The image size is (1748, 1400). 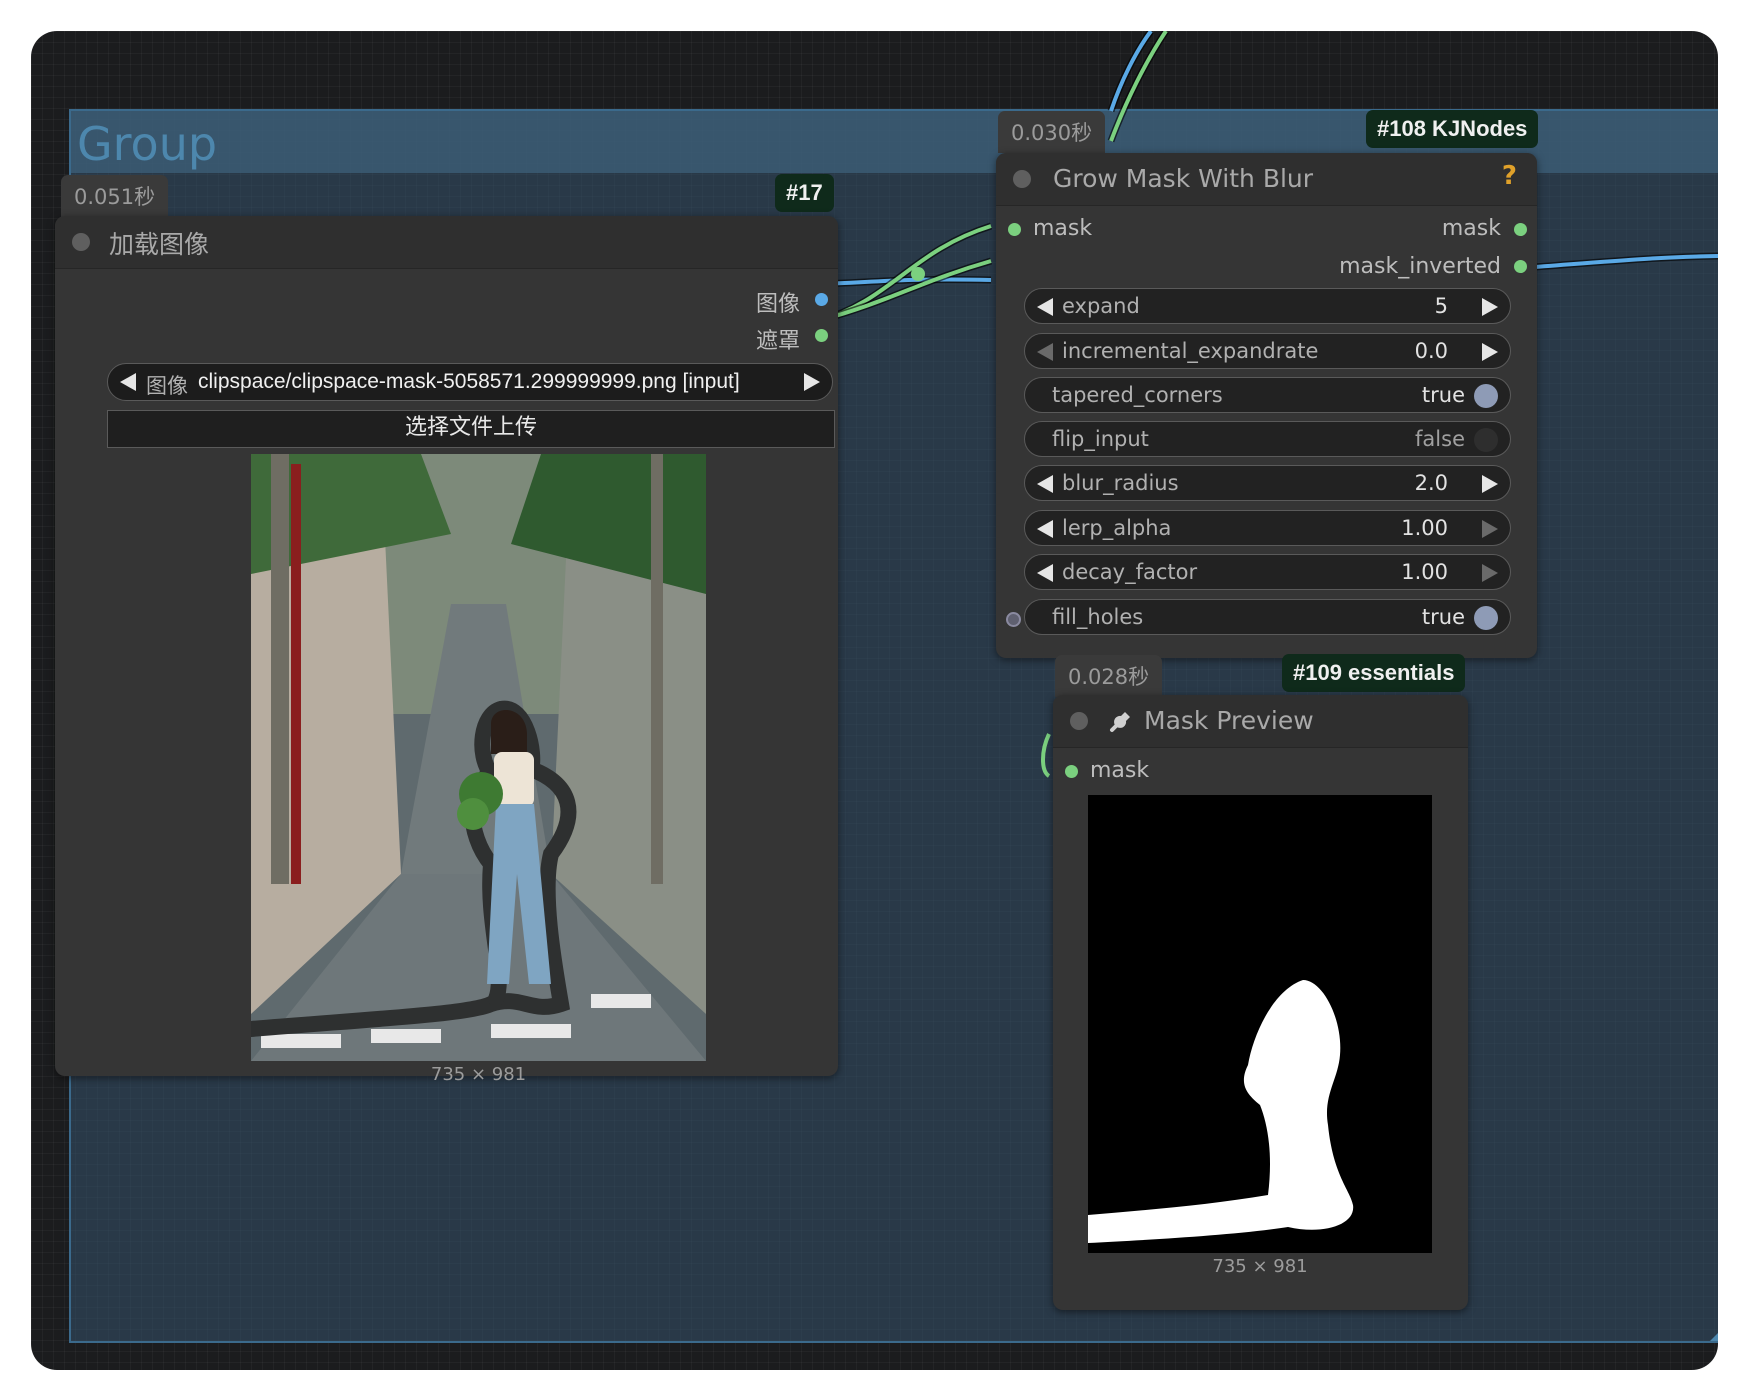 I want to click on node108-time-badge: 0.030秒, so click(x=1052, y=132).